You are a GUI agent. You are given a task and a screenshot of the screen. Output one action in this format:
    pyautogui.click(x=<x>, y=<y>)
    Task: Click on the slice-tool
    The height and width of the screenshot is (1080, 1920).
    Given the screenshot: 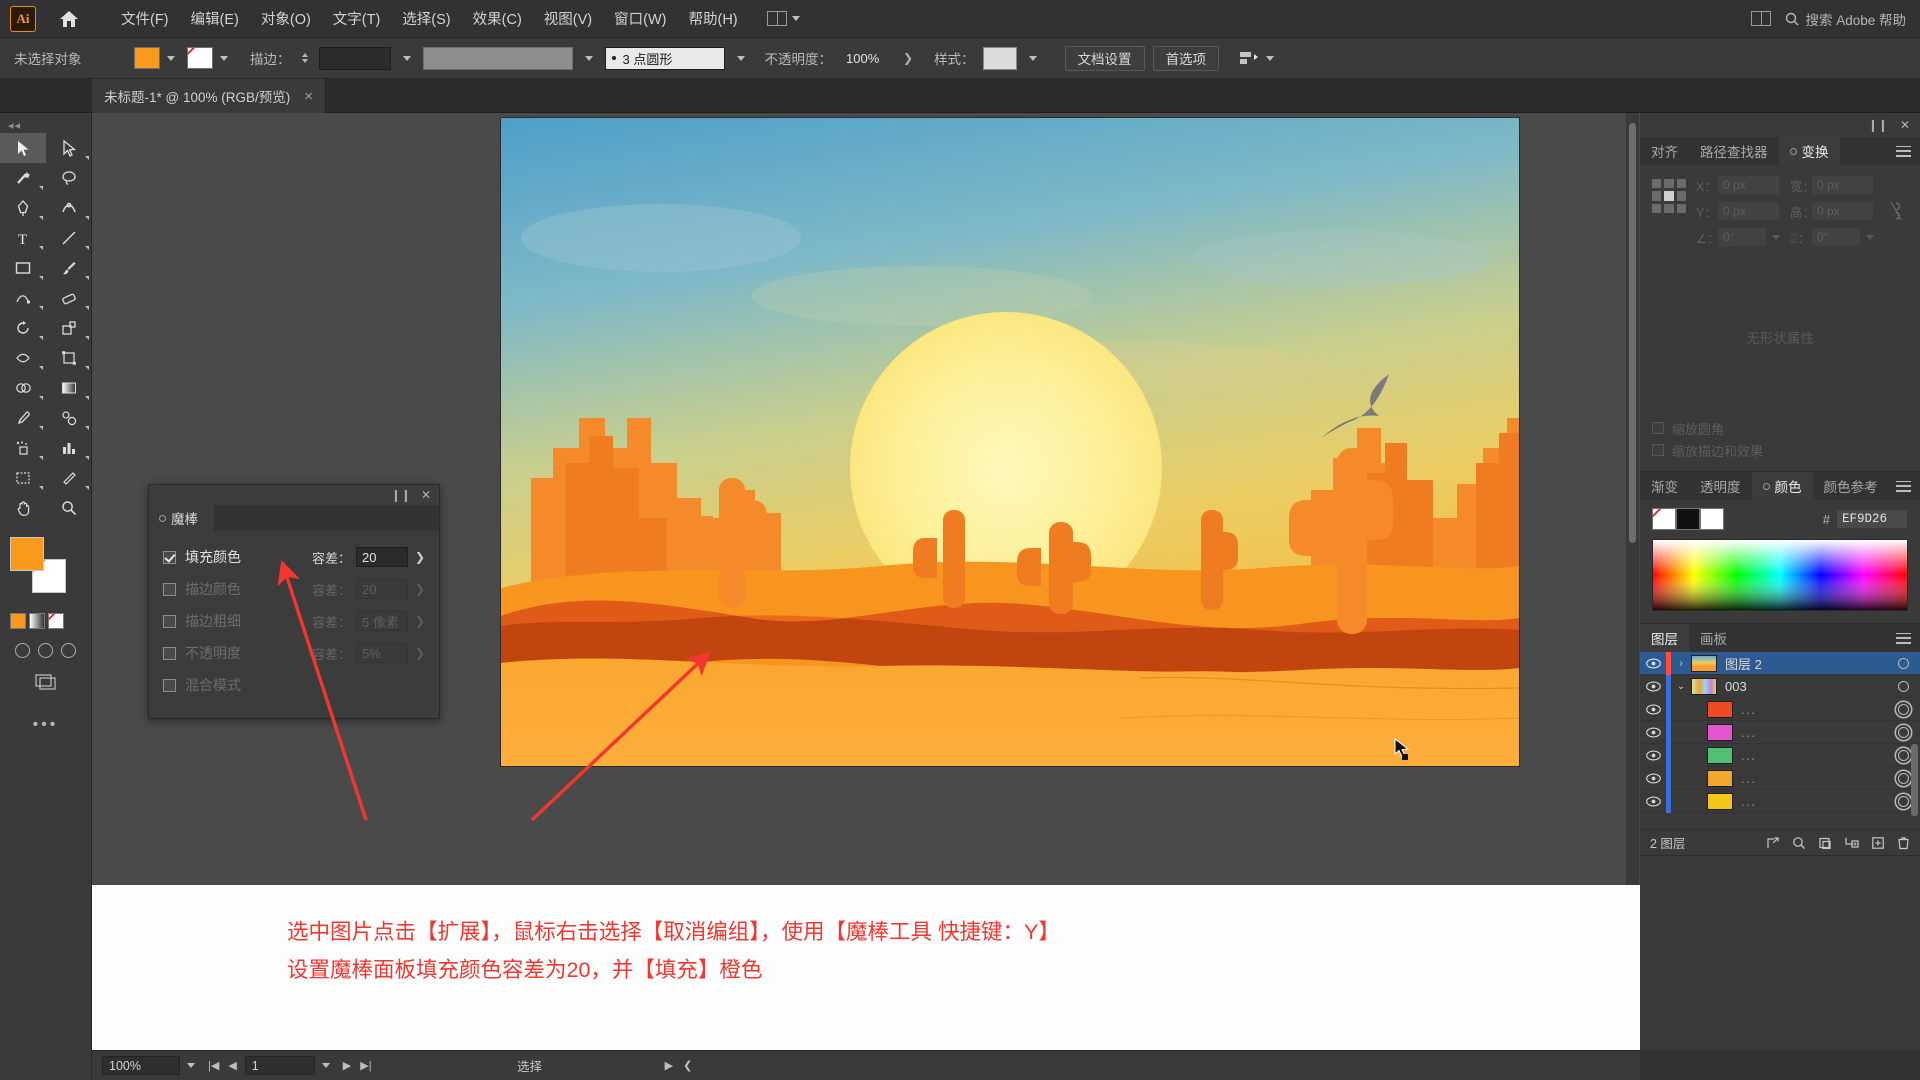 What is the action you would take?
    pyautogui.click(x=69, y=478)
    